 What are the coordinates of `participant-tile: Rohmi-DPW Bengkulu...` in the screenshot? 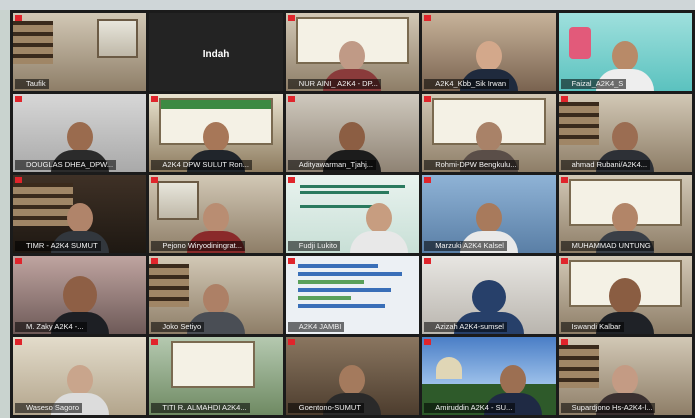 It's located at (489, 133).